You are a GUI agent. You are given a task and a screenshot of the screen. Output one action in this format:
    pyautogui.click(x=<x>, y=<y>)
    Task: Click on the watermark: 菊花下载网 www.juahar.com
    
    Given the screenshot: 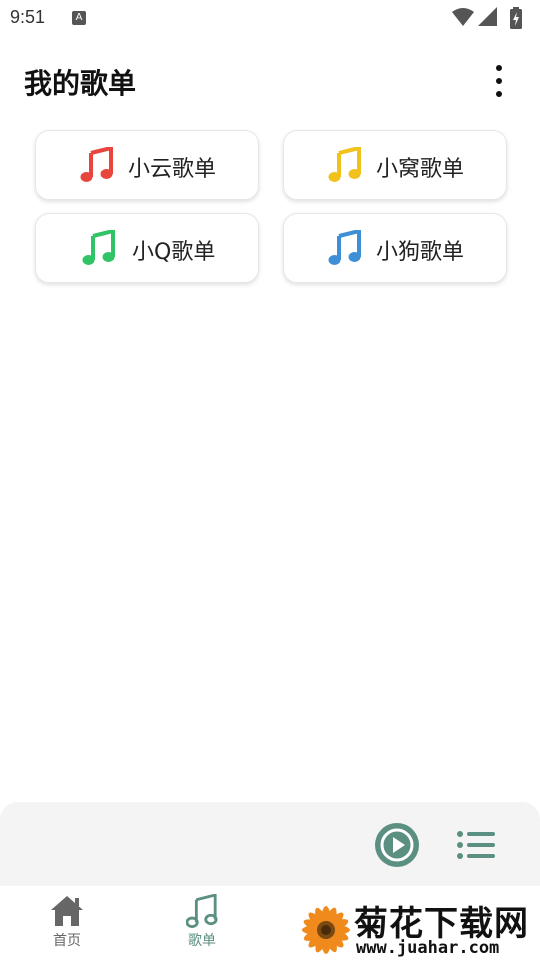 What is the action you would take?
    pyautogui.click(x=418, y=928)
    